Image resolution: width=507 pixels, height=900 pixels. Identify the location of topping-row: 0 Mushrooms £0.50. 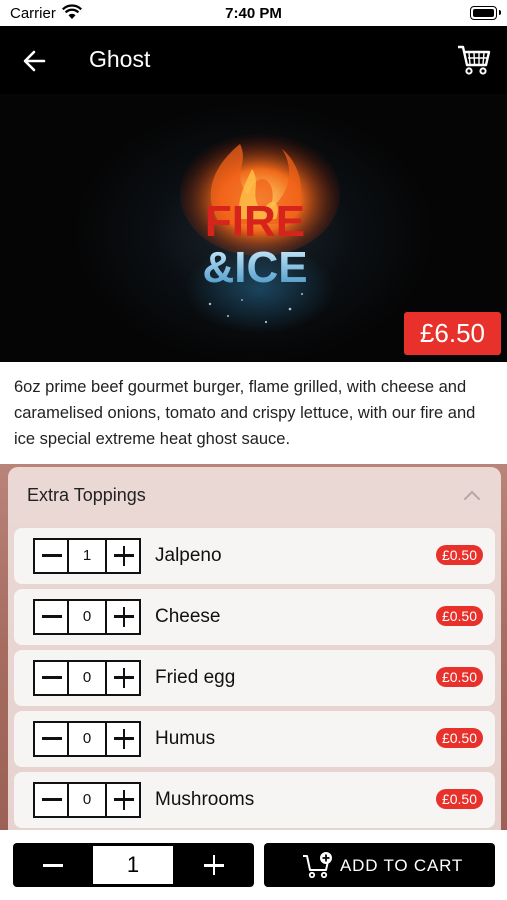
(254, 800).